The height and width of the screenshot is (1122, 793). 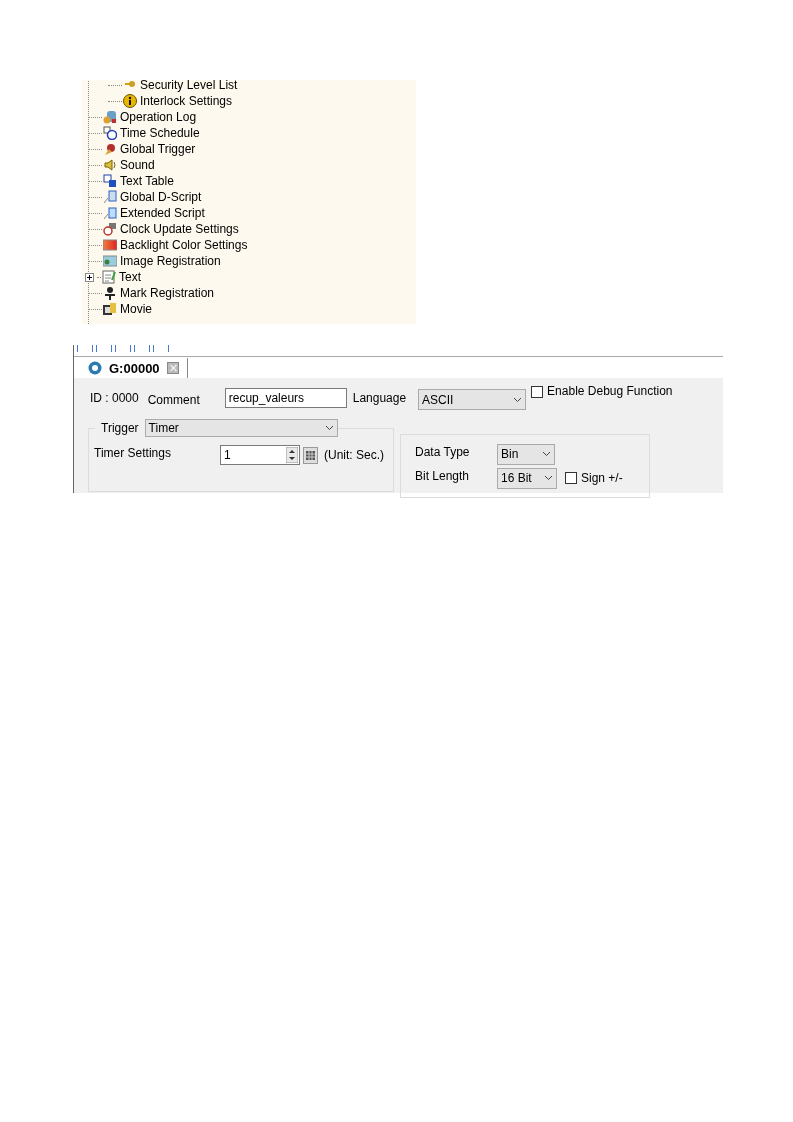 What do you see at coordinates (184, 245) in the screenshot?
I see `tree-item: Backlight Color Settings` at bounding box center [184, 245].